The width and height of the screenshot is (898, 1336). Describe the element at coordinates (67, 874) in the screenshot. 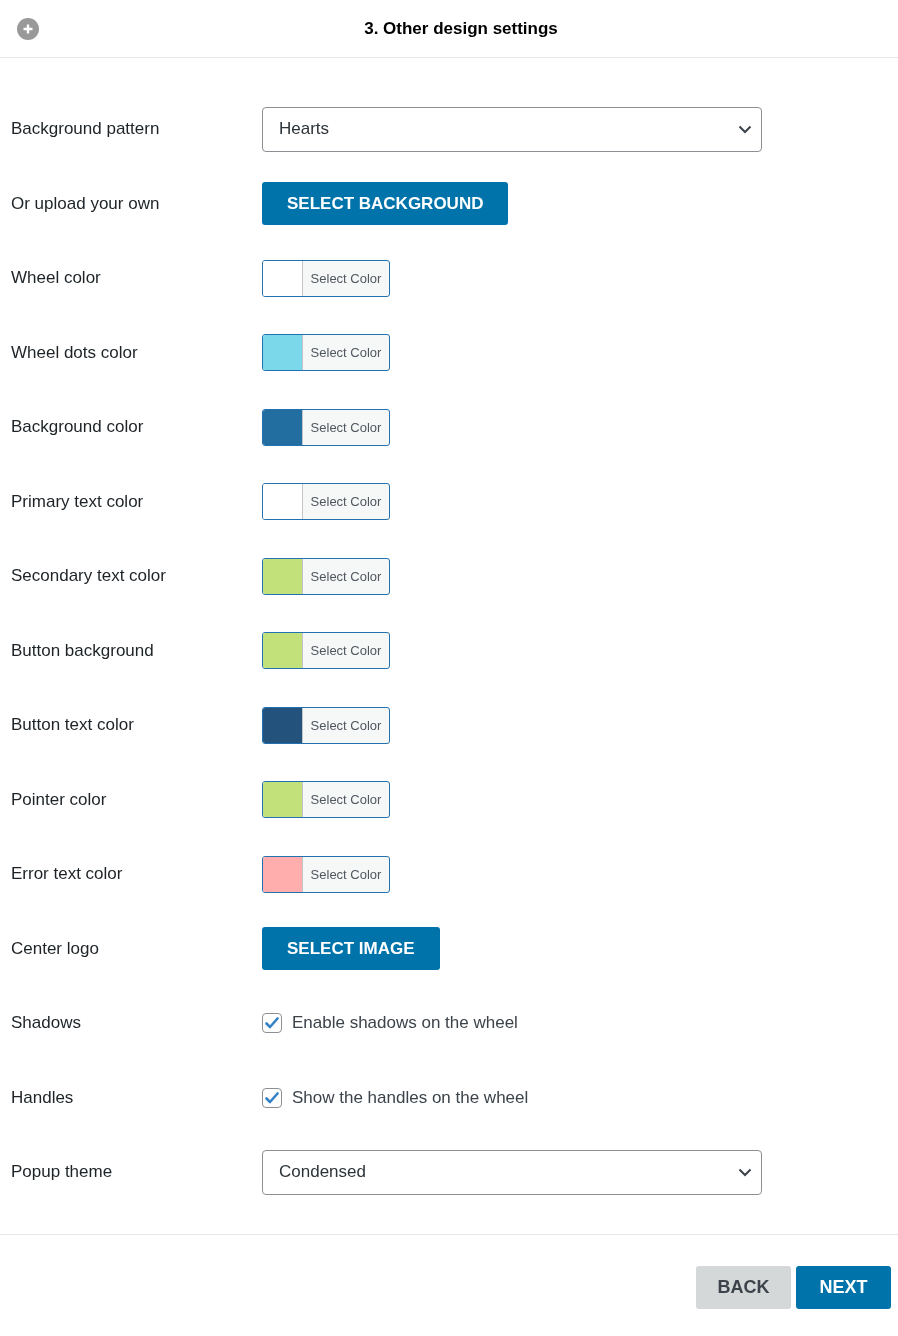

I see `setting-label: Error text color` at that location.